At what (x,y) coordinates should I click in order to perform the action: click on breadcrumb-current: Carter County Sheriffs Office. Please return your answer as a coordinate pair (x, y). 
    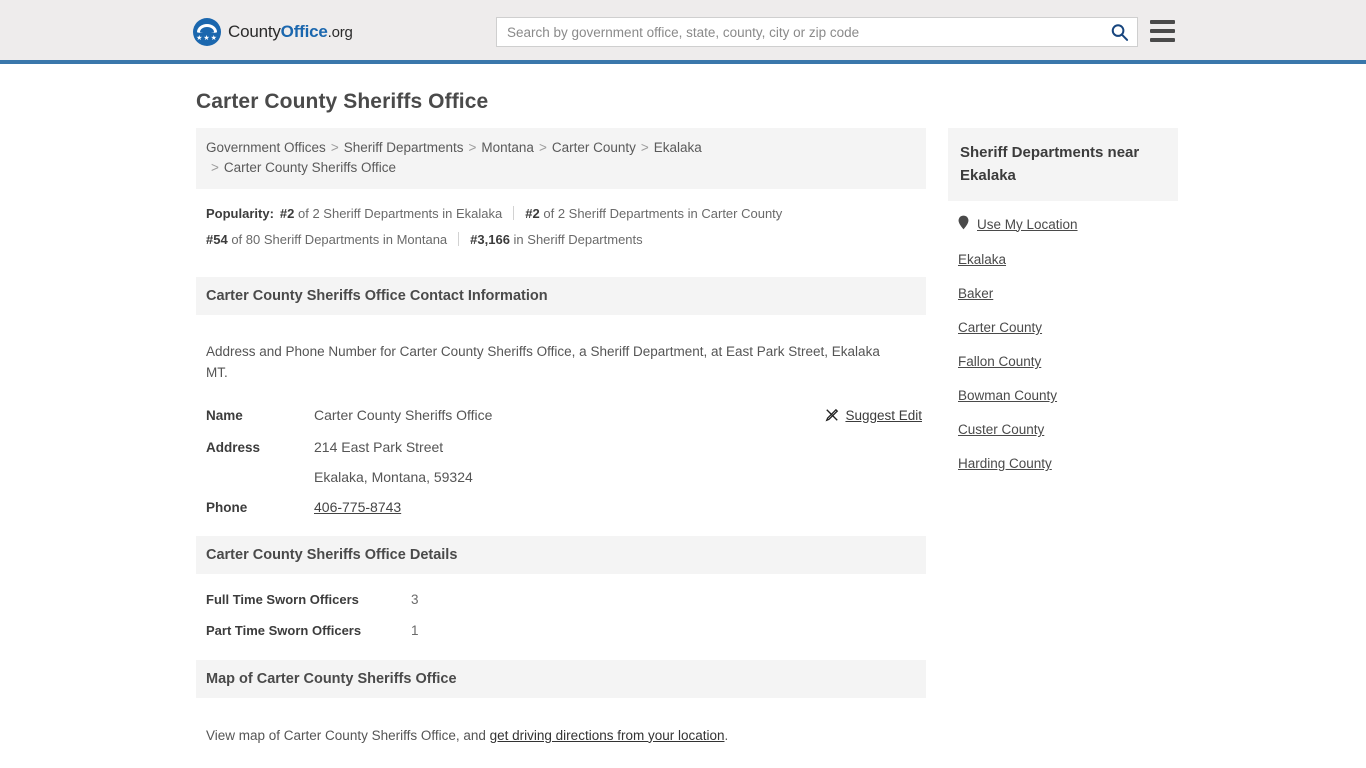
    Looking at the image, I should click on (309, 167).